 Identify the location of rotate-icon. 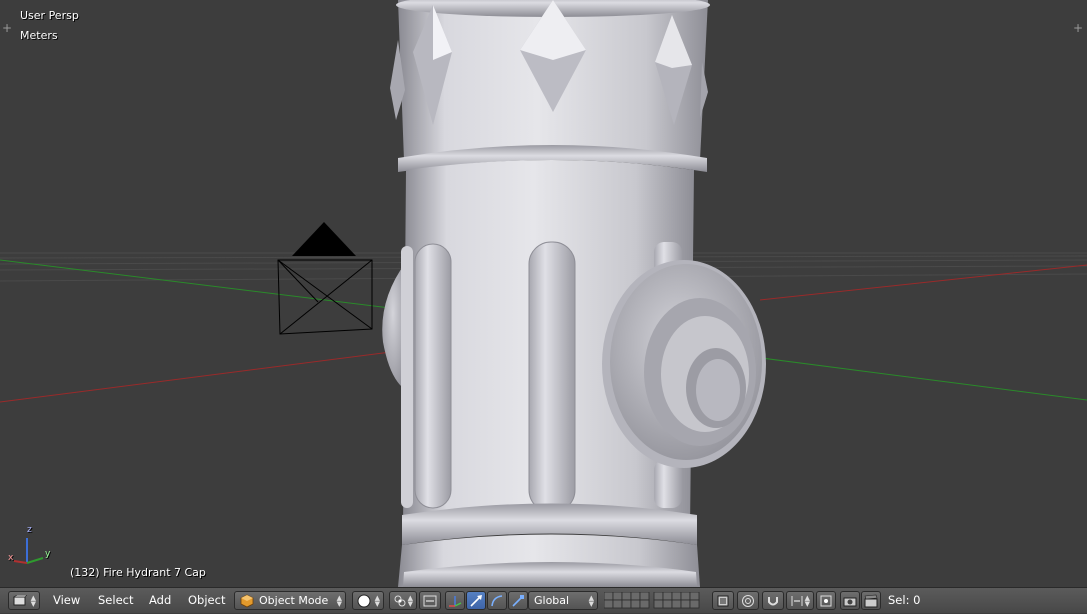
(497, 600).